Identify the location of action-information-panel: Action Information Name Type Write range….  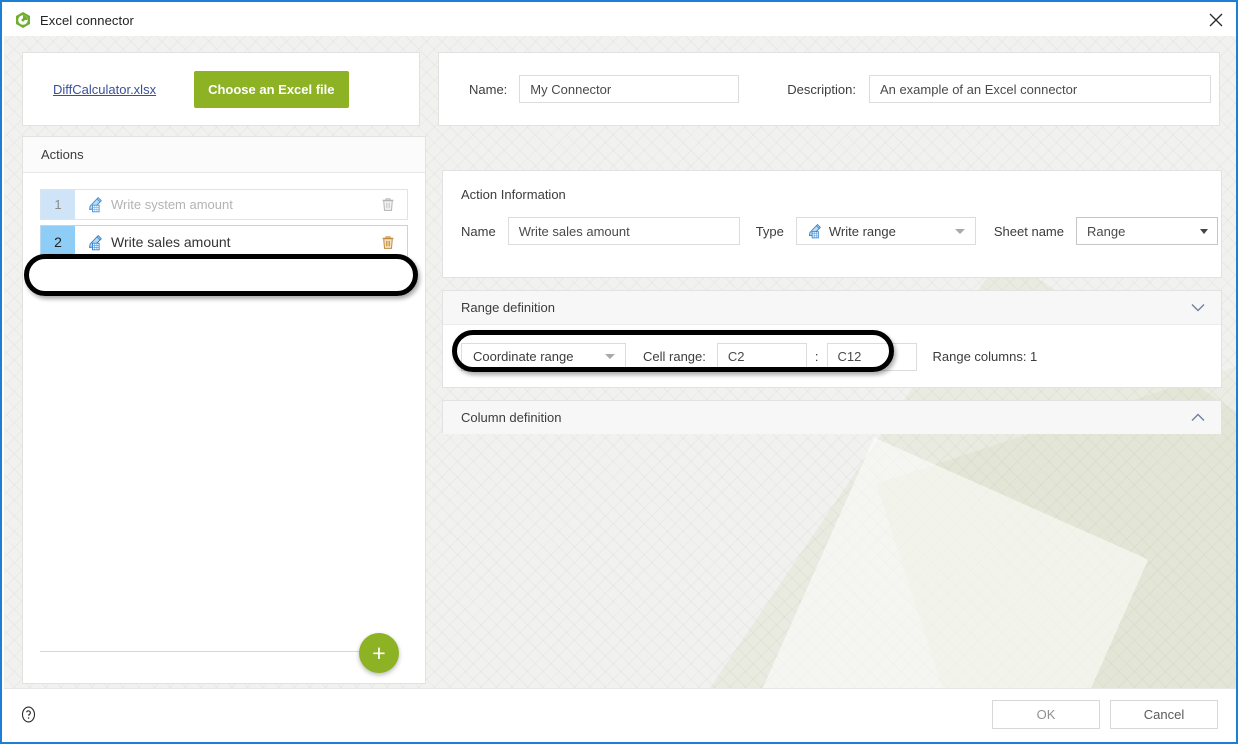
(832, 224).